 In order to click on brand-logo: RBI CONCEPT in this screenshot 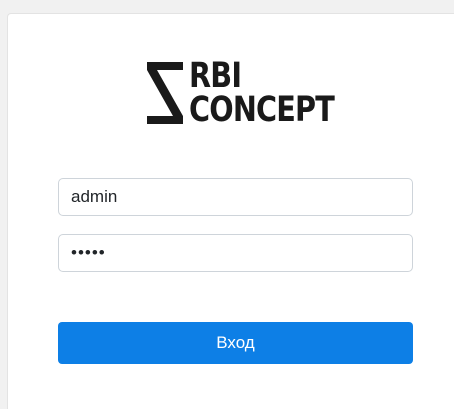, I will do `click(255, 93)`.